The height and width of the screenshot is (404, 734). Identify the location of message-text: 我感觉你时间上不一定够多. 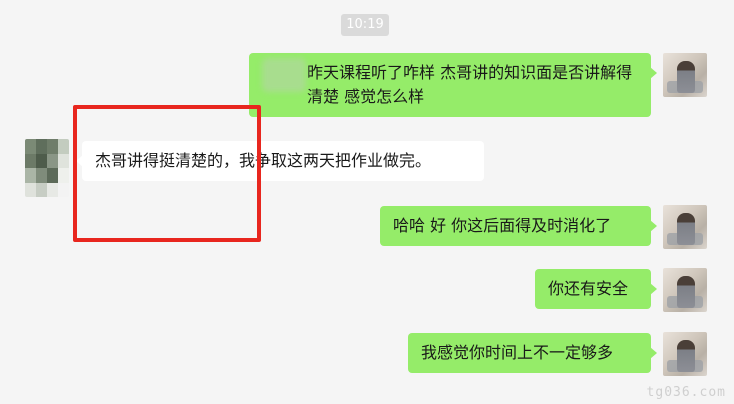
(517, 352).